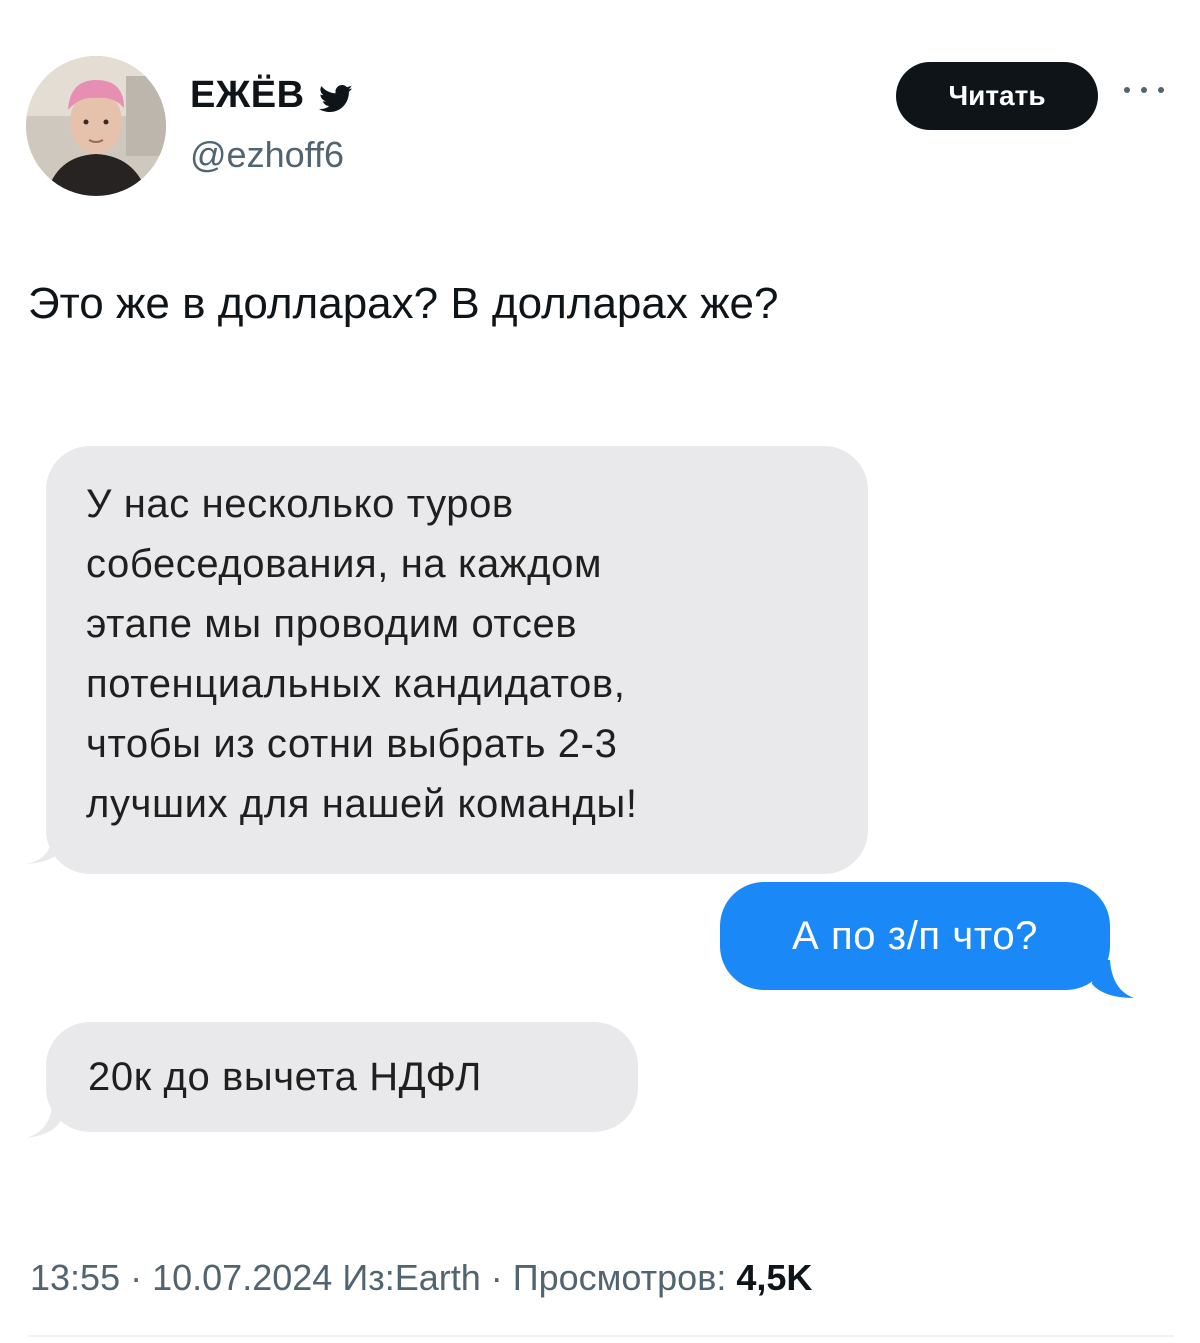 This screenshot has width=1200, height=1343. I want to click on author-display-name: ЕЖЁВ, so click(247, 95).